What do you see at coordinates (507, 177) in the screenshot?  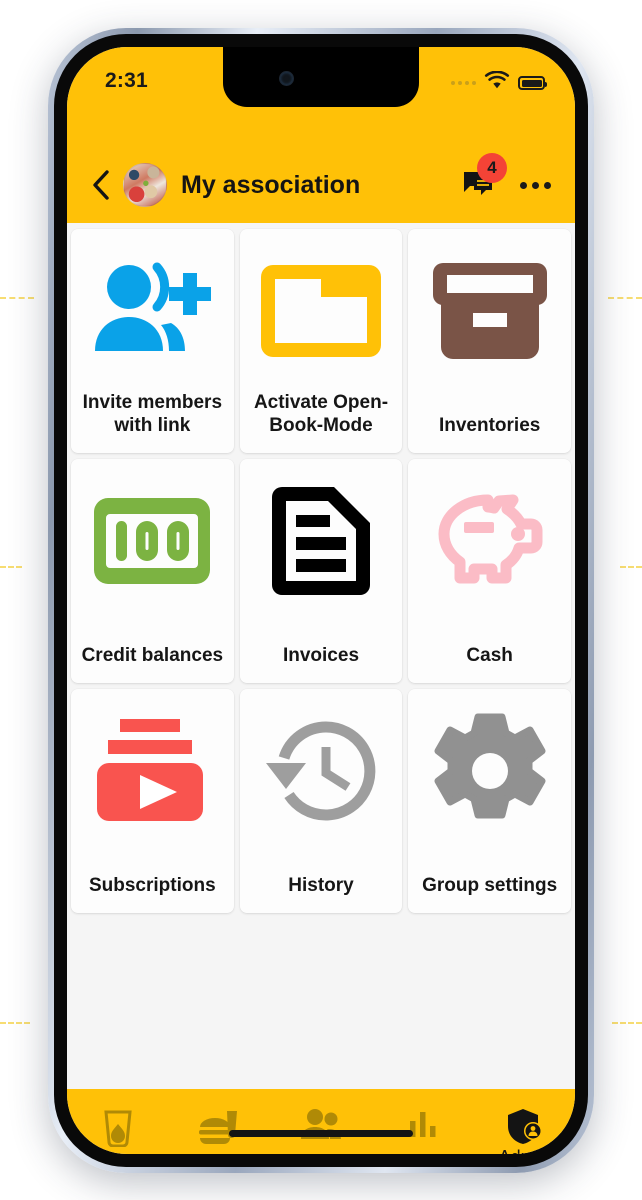 I see `header-actions: 4` at bounding box center [507, 177].